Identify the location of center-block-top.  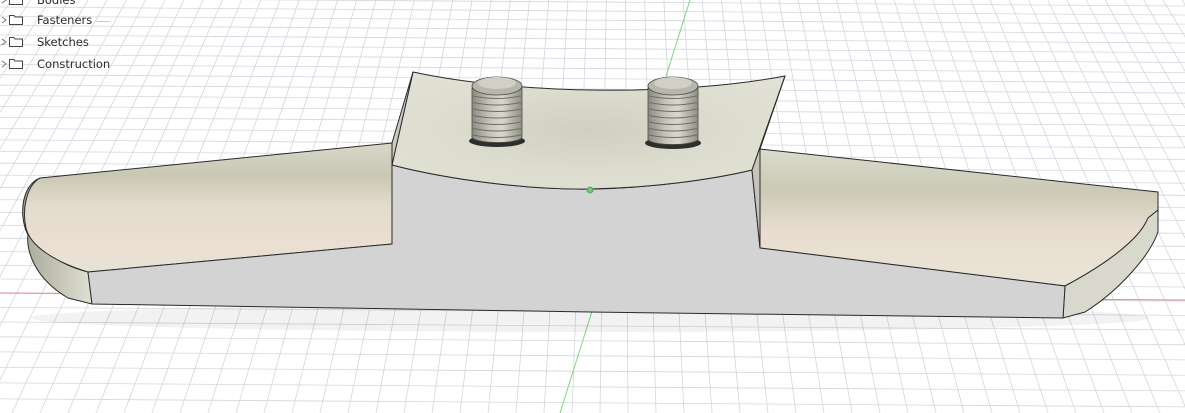
(588, 130).